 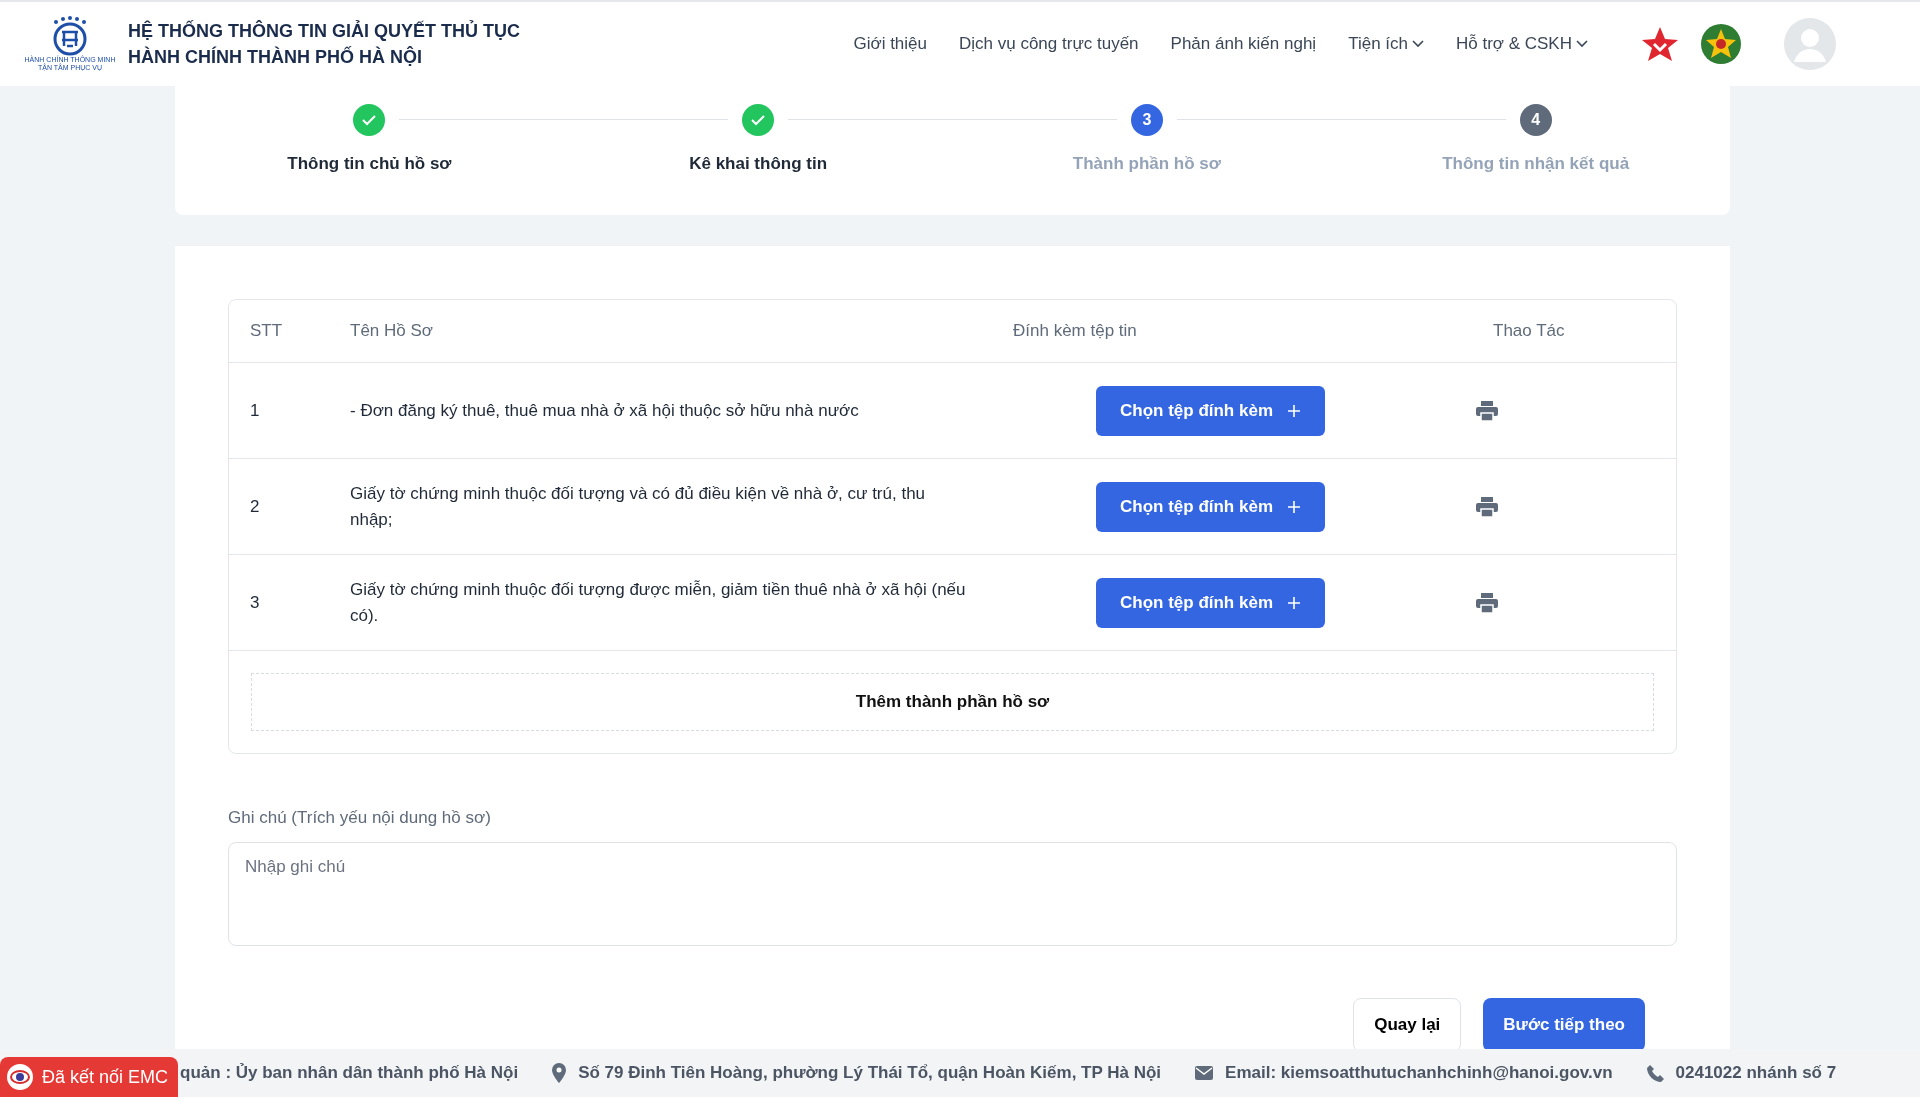 What do you see at coordinates (605, 410) in the screenshot?
I see `table-cell-text: - Đơn đăng ký thuê, thuê mua nhà ở xã hội thuộc sở hữu nhà nước` at bounding box center [605, 410].